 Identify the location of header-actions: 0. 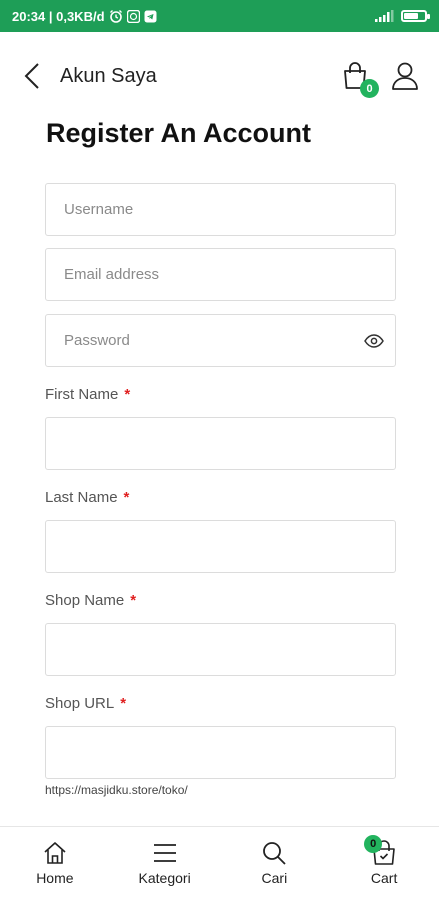
(380, 78).